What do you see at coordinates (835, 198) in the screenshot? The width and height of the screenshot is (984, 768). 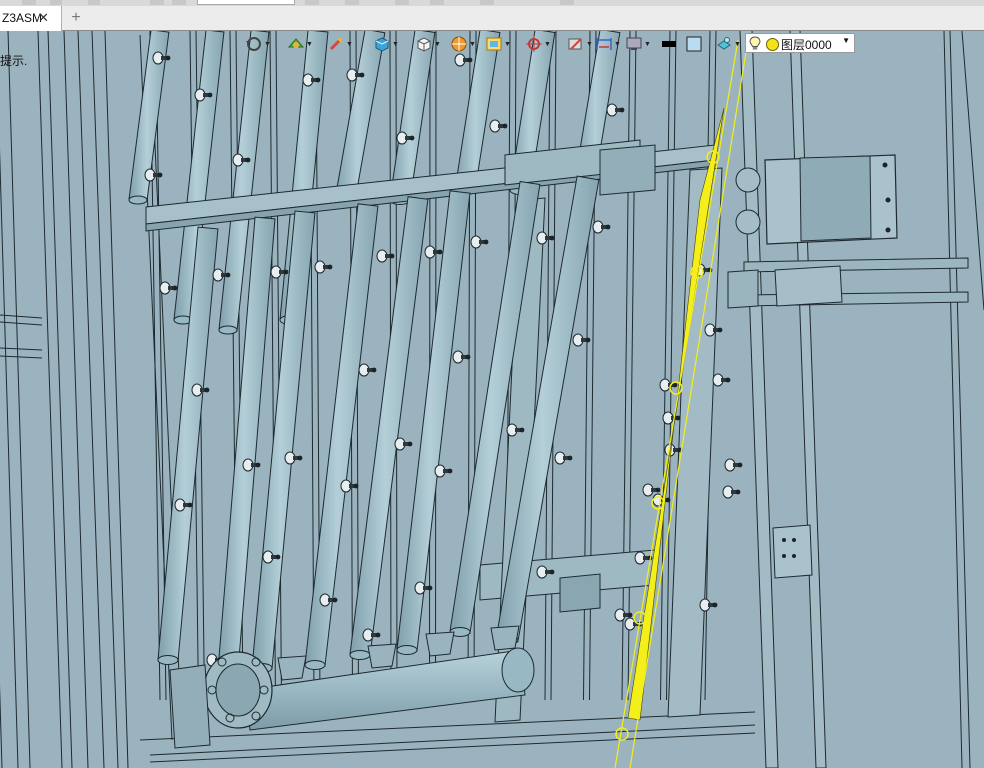 I see `motor-face` at bounding box center [835, 198].